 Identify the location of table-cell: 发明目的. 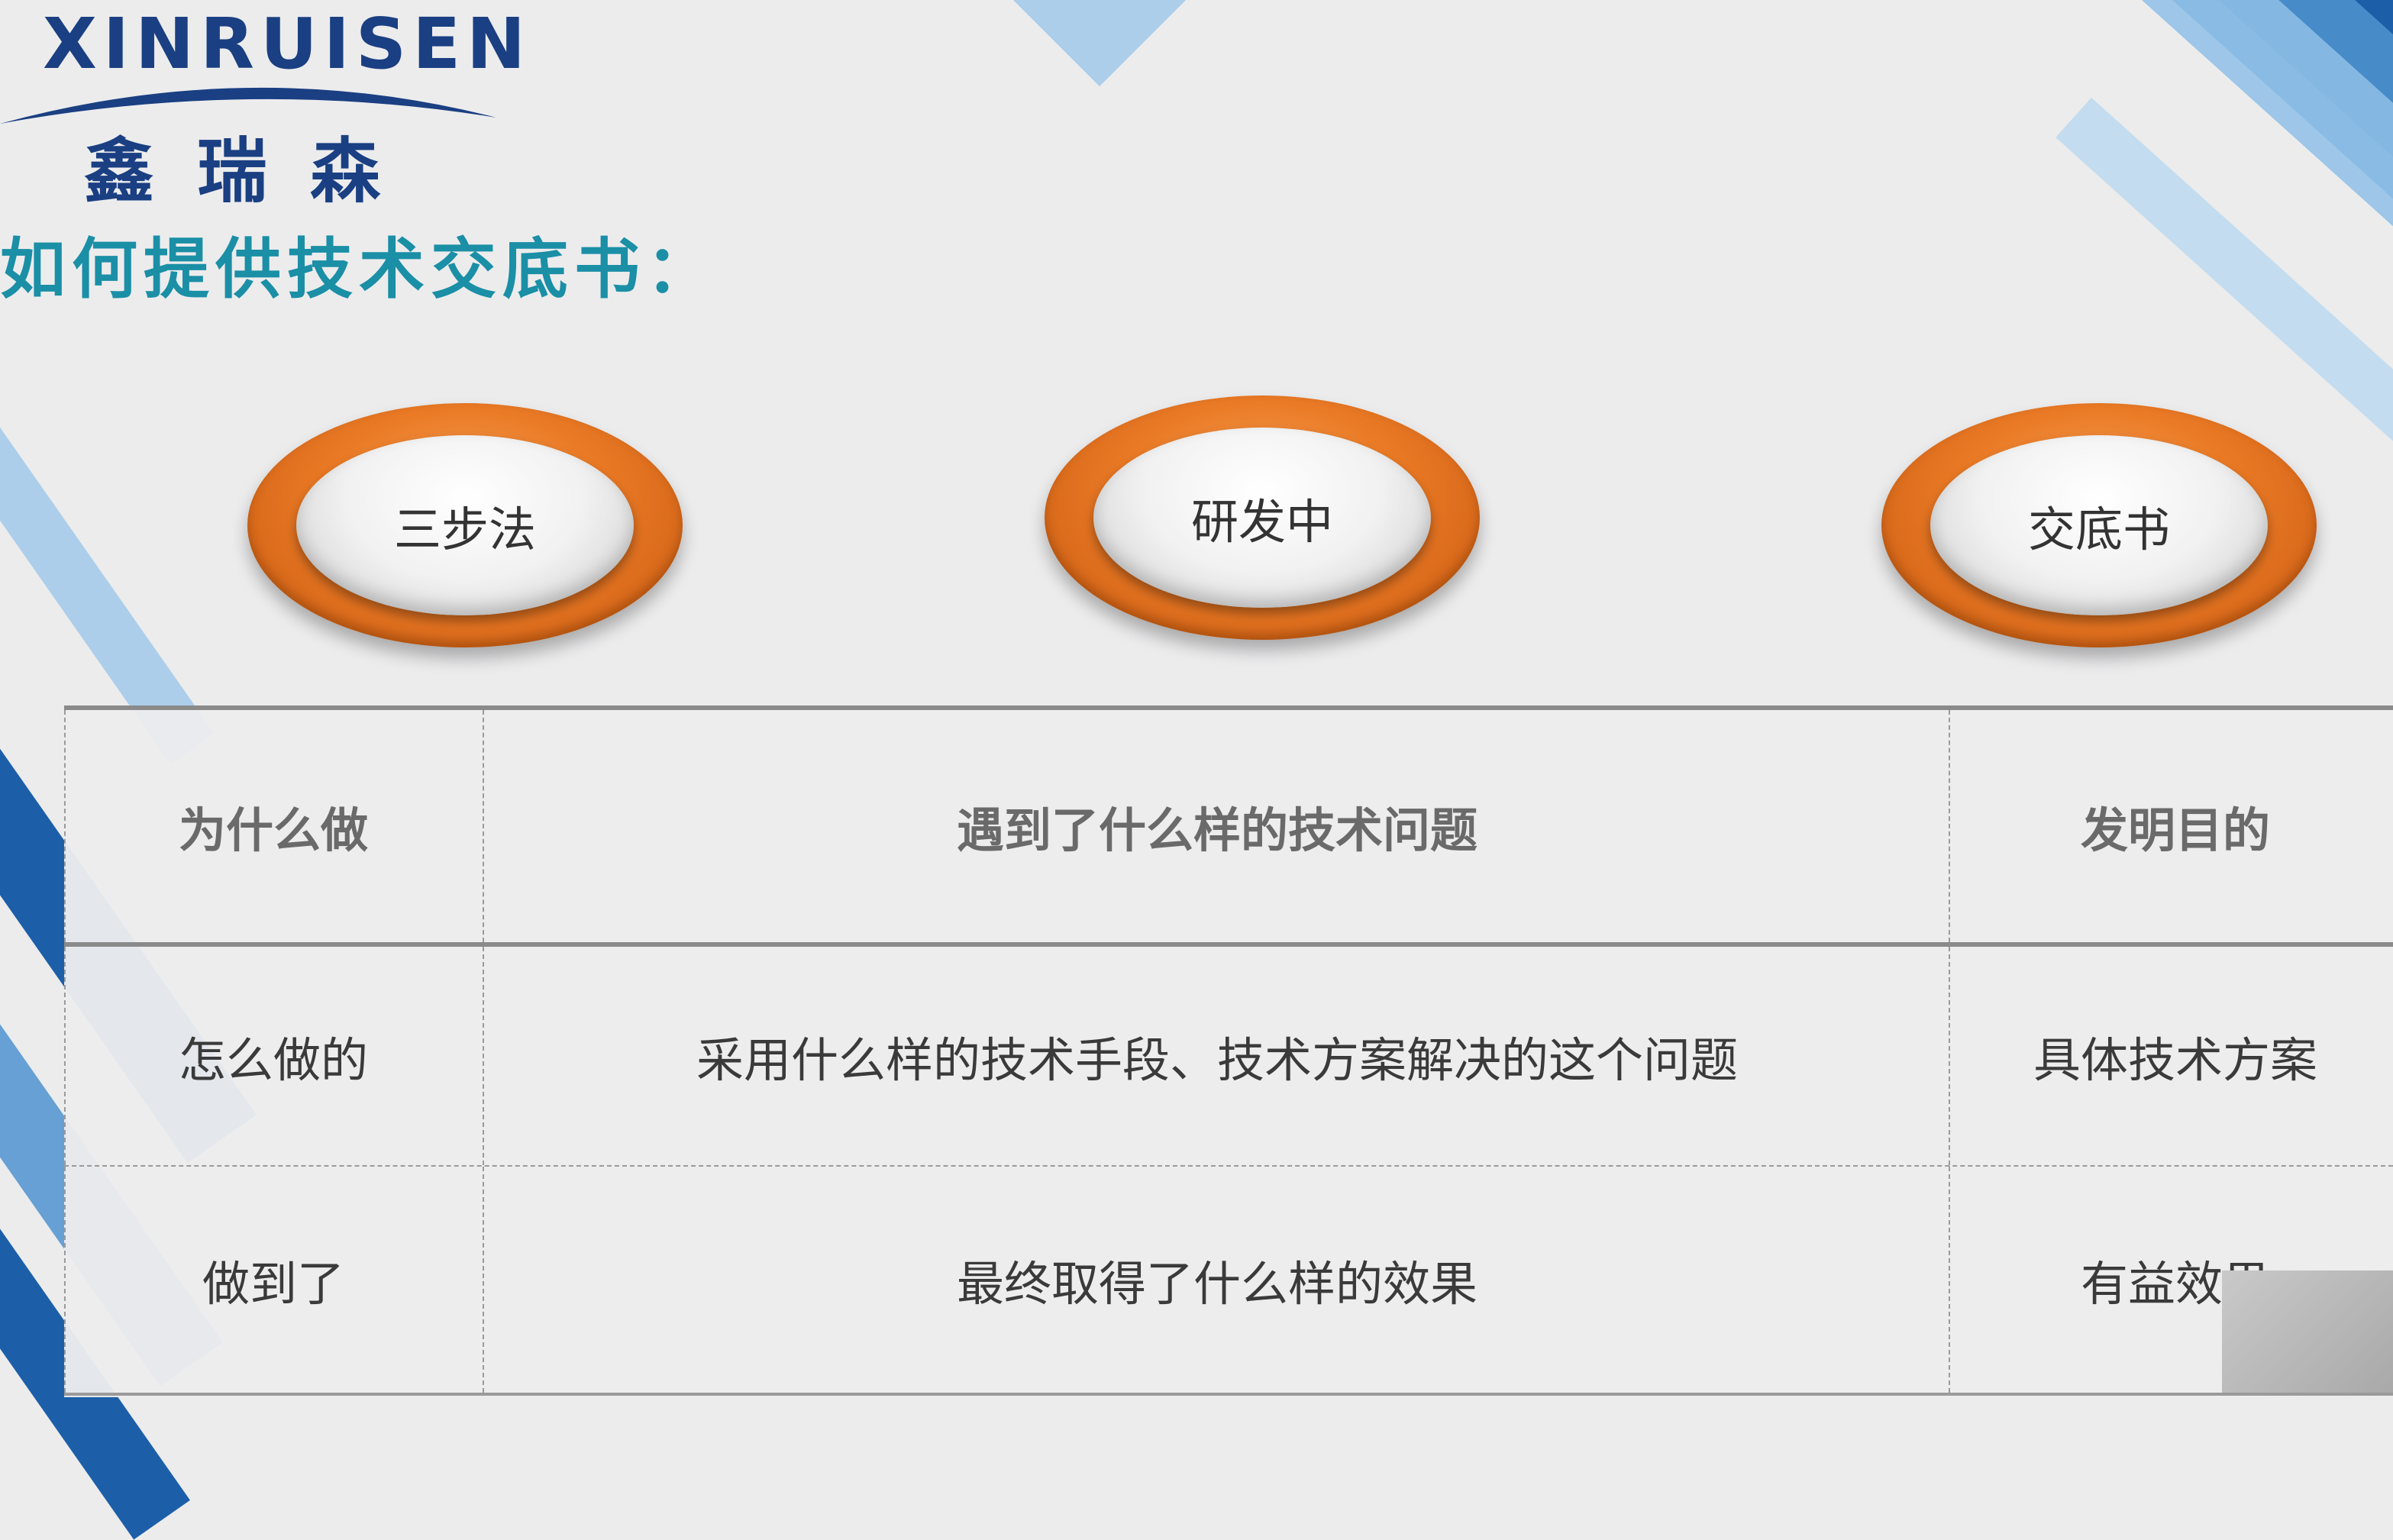
(2175, 830).